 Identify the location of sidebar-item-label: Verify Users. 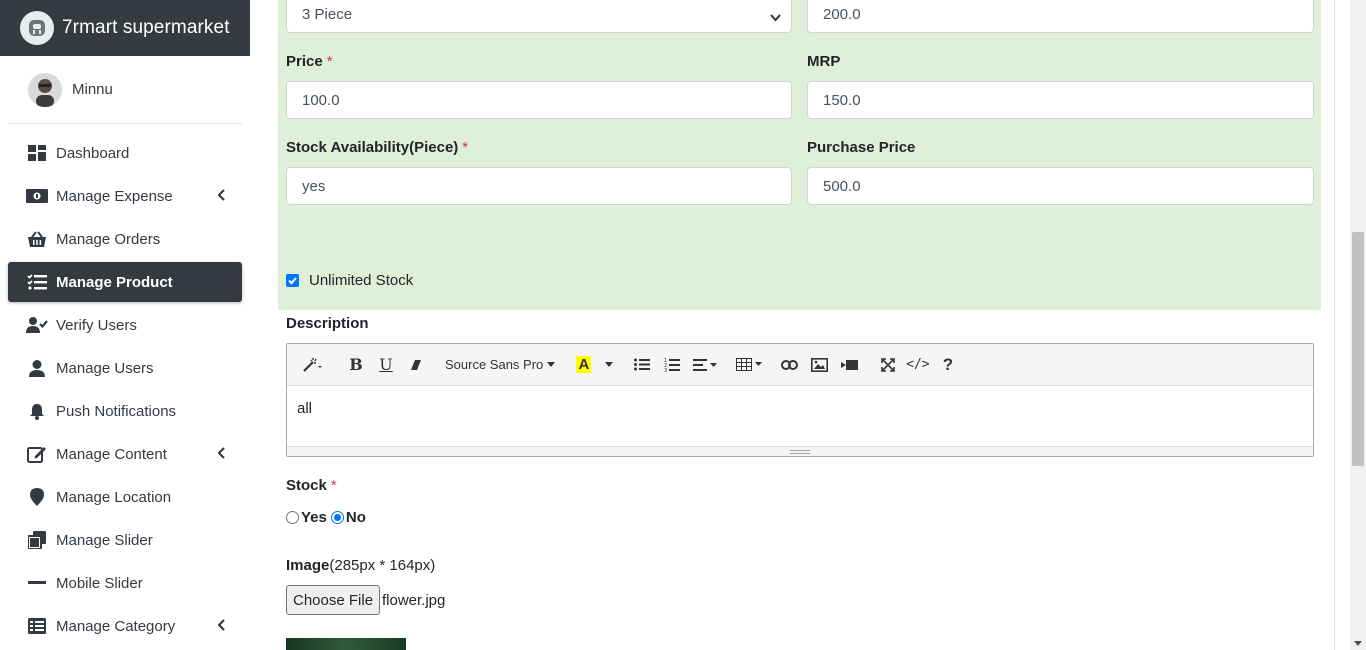
(96, 325).